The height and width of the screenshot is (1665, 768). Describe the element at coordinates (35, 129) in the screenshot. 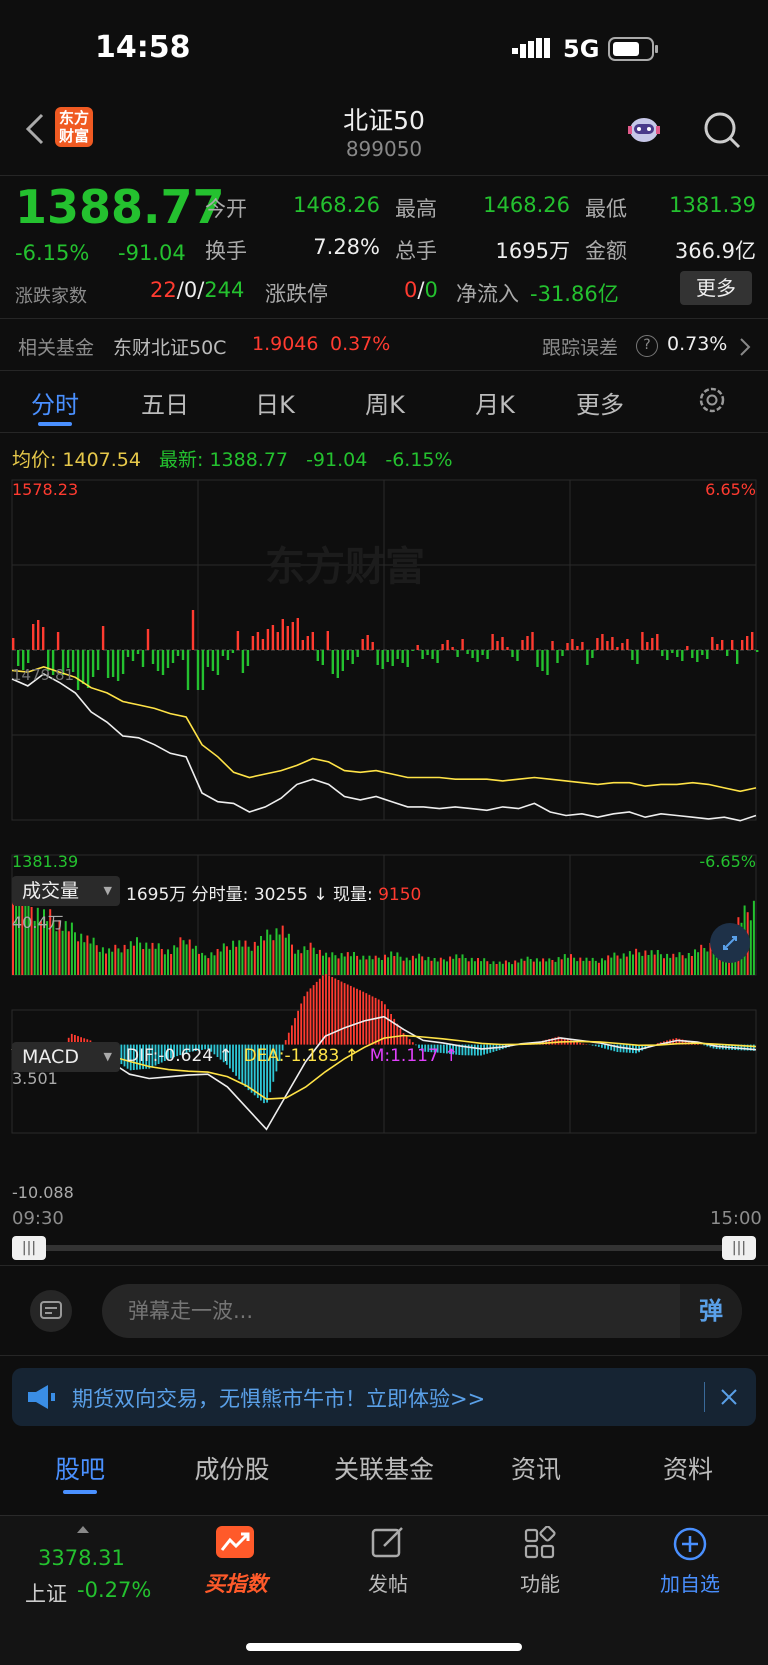

I see `back-icon` at that location.